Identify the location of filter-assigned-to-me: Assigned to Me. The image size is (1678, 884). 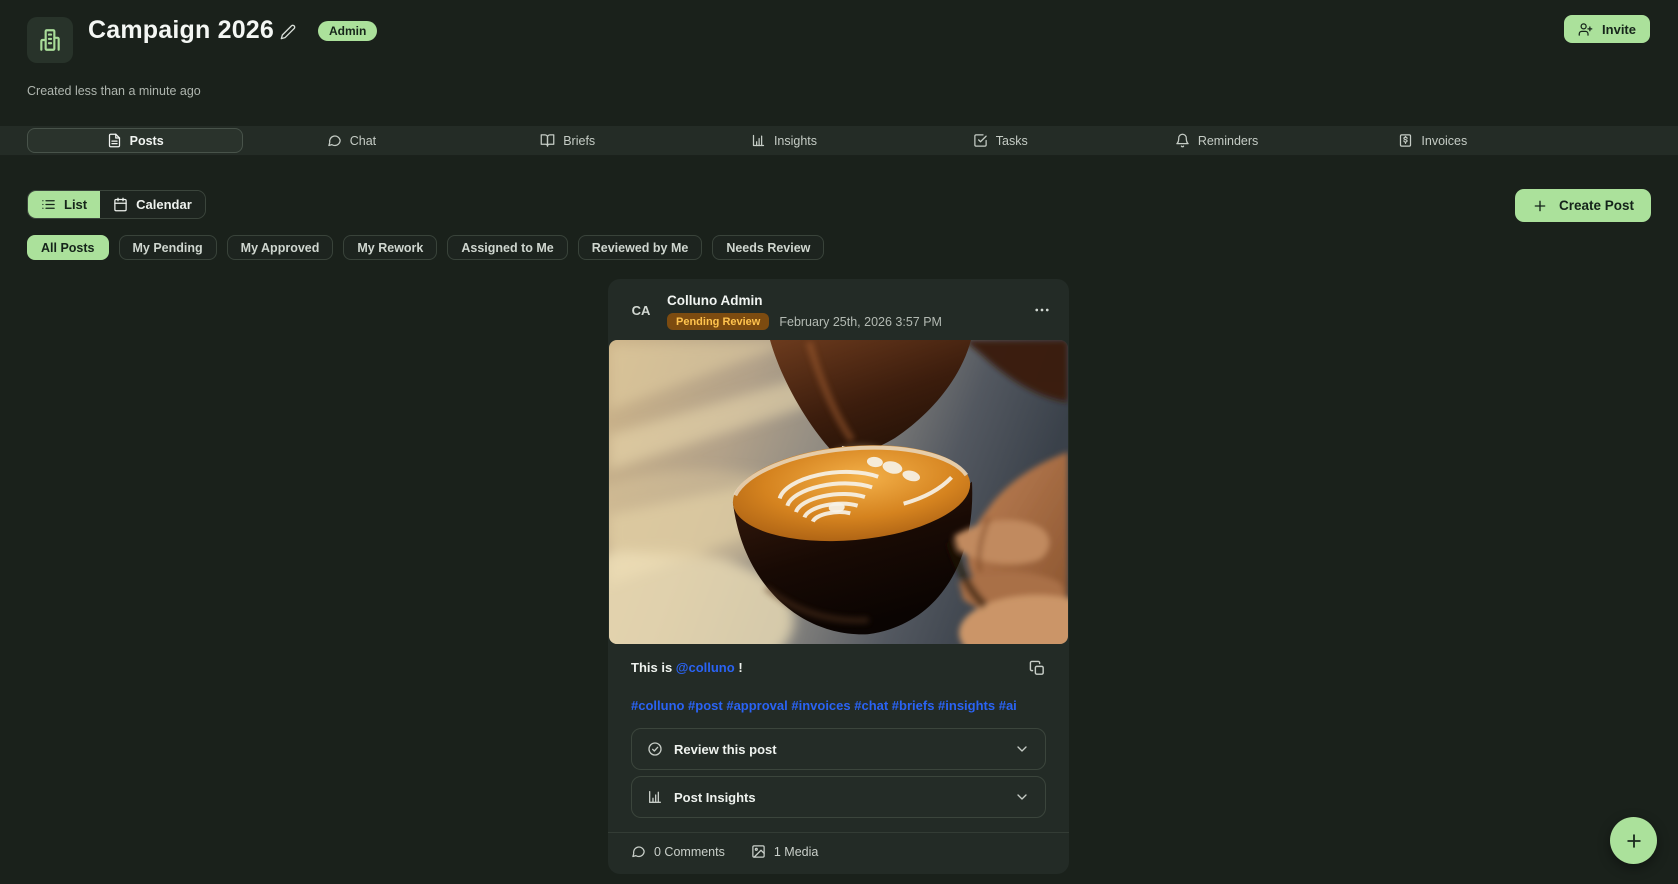
(507, 247).